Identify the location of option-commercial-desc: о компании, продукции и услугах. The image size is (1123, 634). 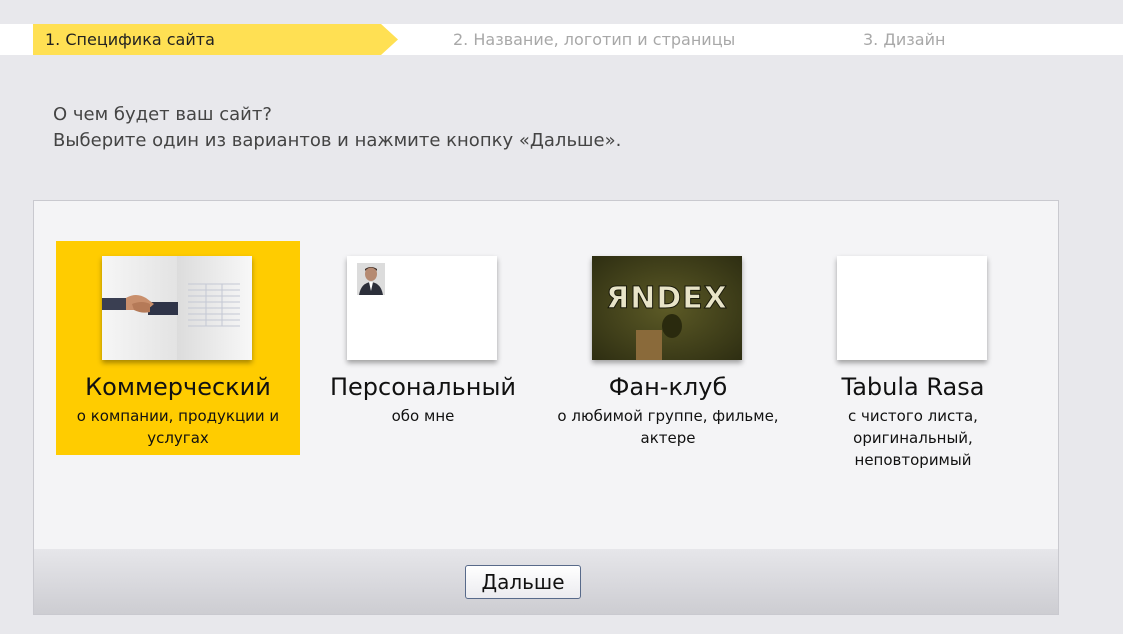
(178, 427).